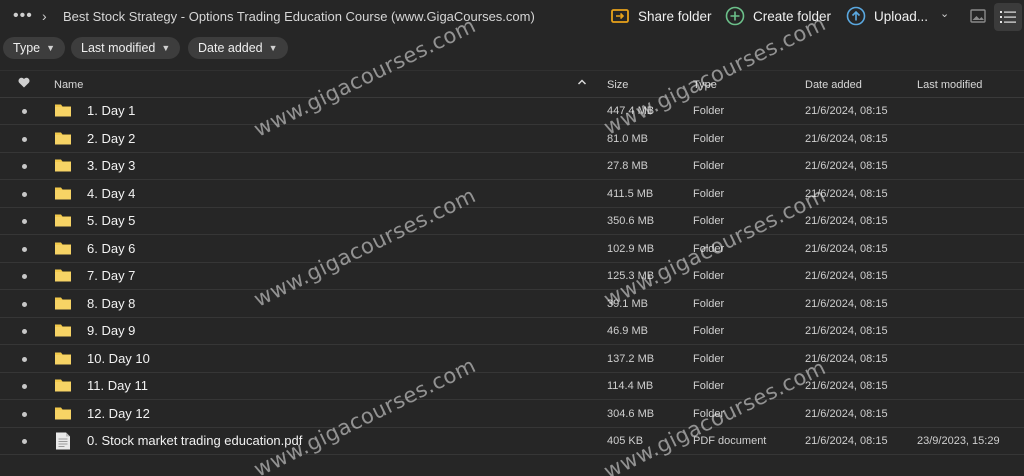  Describe the element at coordinates (27, 48) in the screenshot. I see `type-filter-label: Type` at that location.